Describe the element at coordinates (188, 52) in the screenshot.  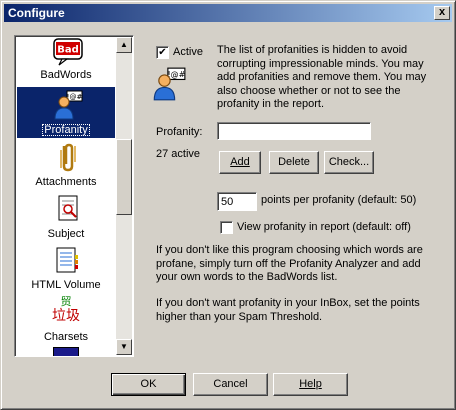
I see `active-label: Active` at that location.